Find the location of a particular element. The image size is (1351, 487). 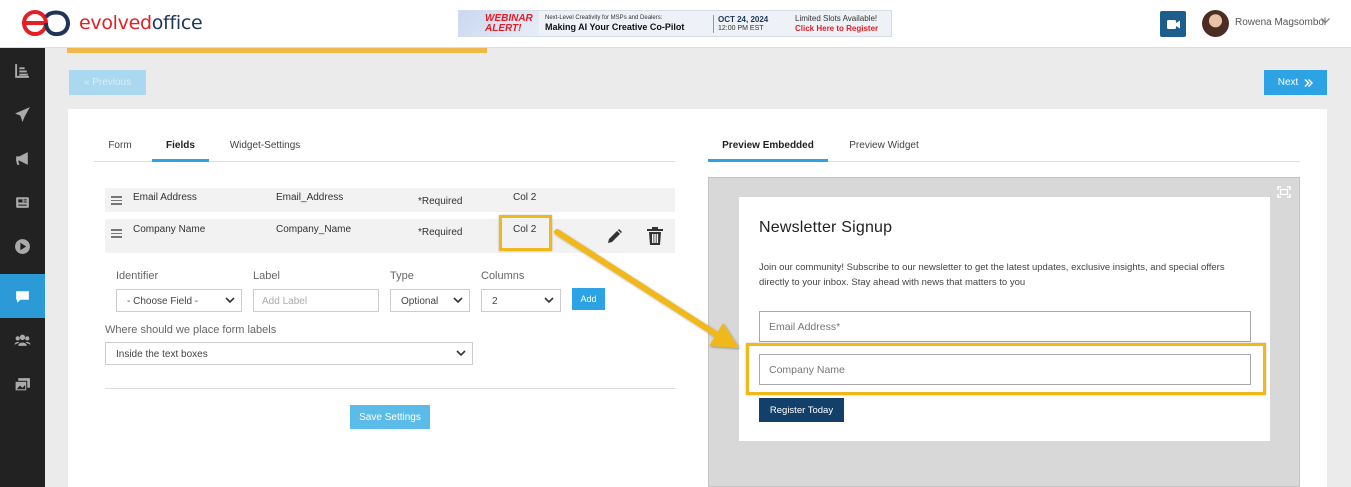

tab-widget-settings: Widget-Settings is located at coordinates (265, 147).